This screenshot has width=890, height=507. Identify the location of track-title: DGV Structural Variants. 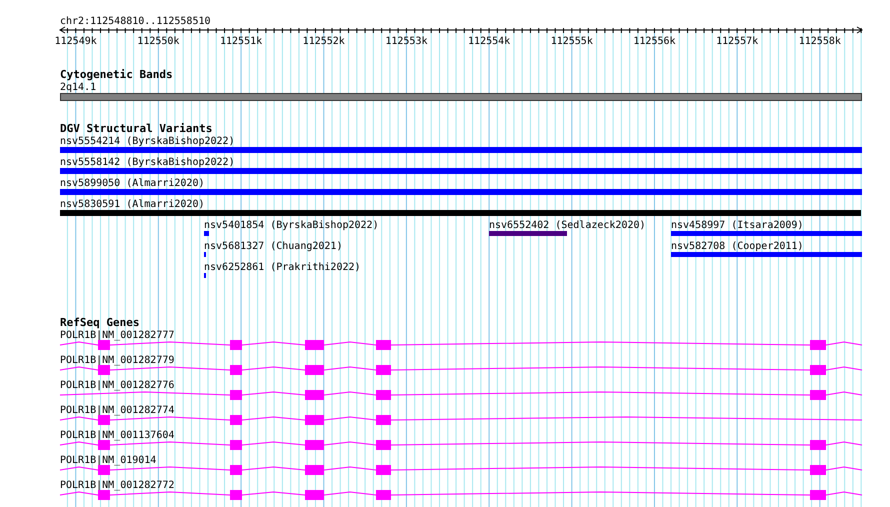
(136, 128).